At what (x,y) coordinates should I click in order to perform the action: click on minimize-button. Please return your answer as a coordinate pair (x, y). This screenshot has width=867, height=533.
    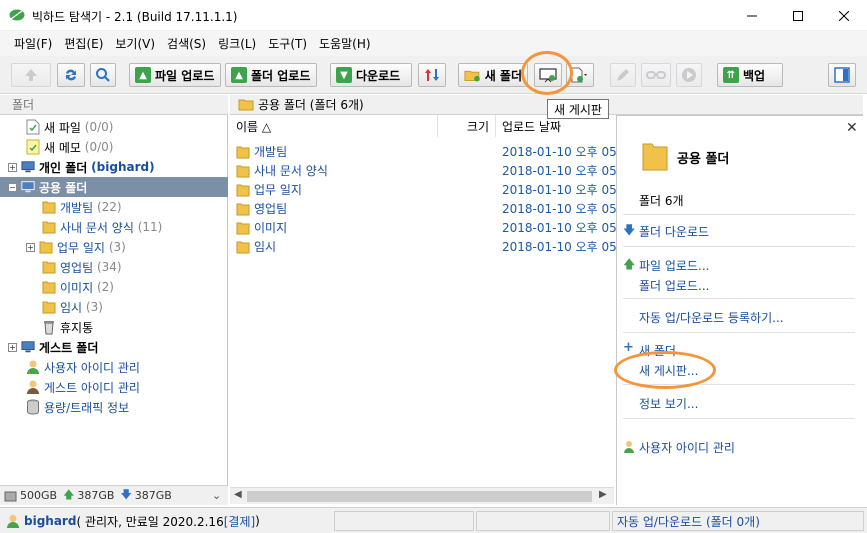
    Looking at the image, I should click on (752, 15).